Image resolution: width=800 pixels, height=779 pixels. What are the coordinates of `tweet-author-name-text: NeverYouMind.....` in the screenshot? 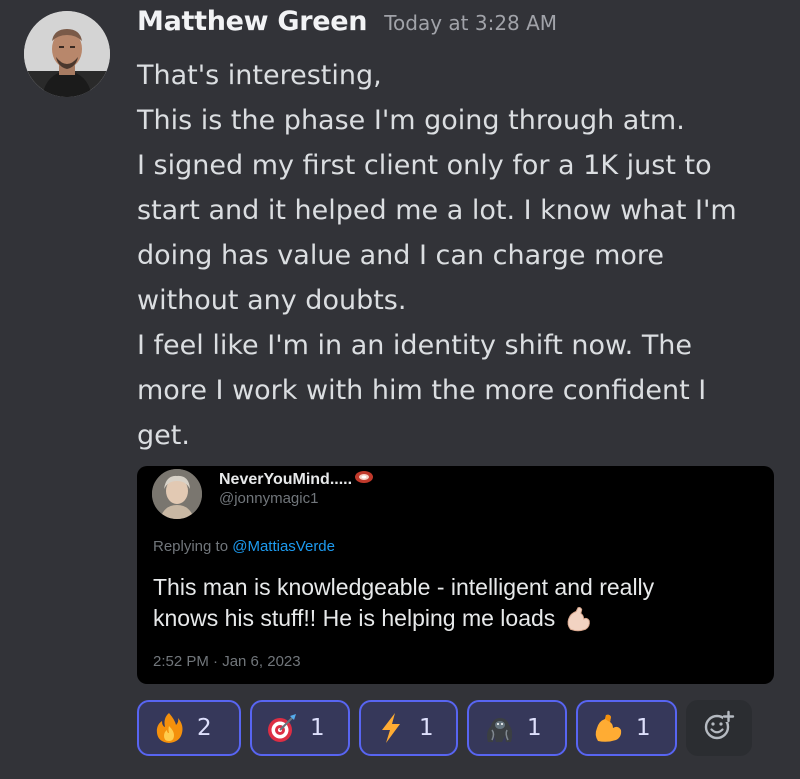 It's located at (286, 479).